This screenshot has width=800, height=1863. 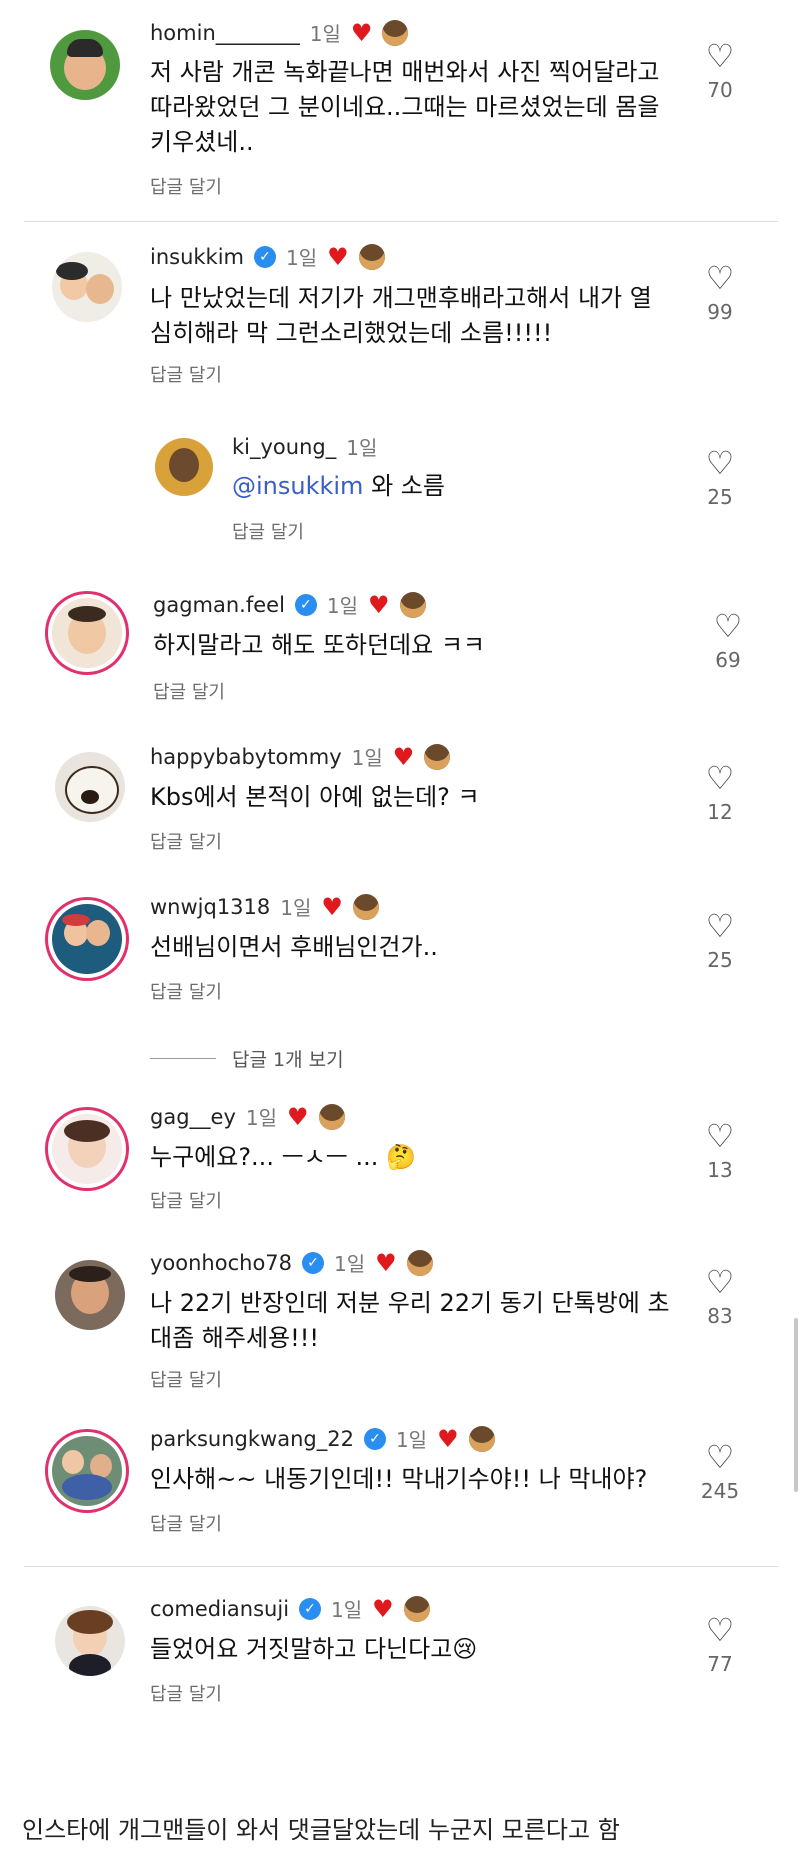 What do you see at coordinates (197, 257) in the screenshot?
I see `username: insukkim` at bounding box center [197, 257].